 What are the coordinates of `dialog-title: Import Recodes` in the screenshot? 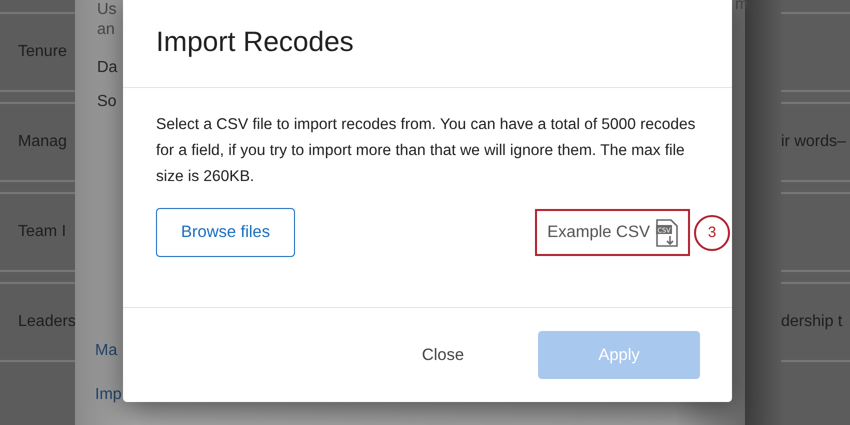 It's located at (255, 42).